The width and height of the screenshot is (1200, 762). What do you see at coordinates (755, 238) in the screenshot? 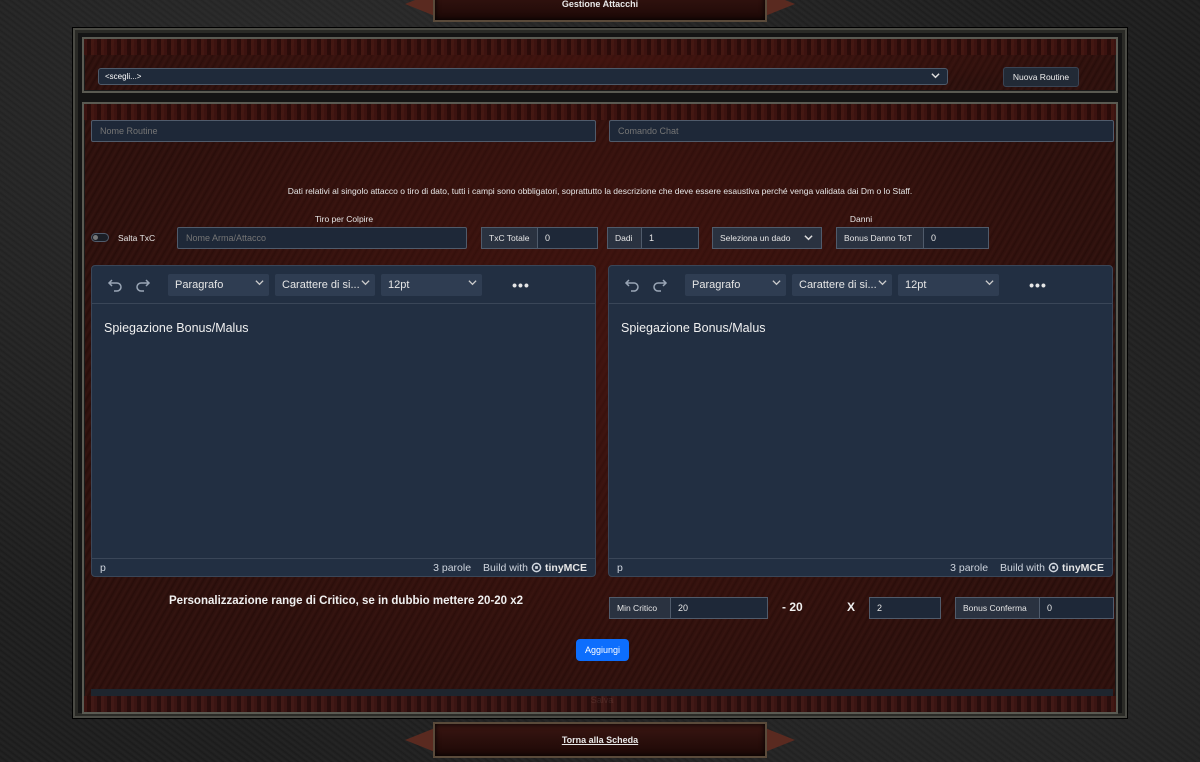
I see `die-select-value: Seleziona un dado` at bounding box center [755, 238].